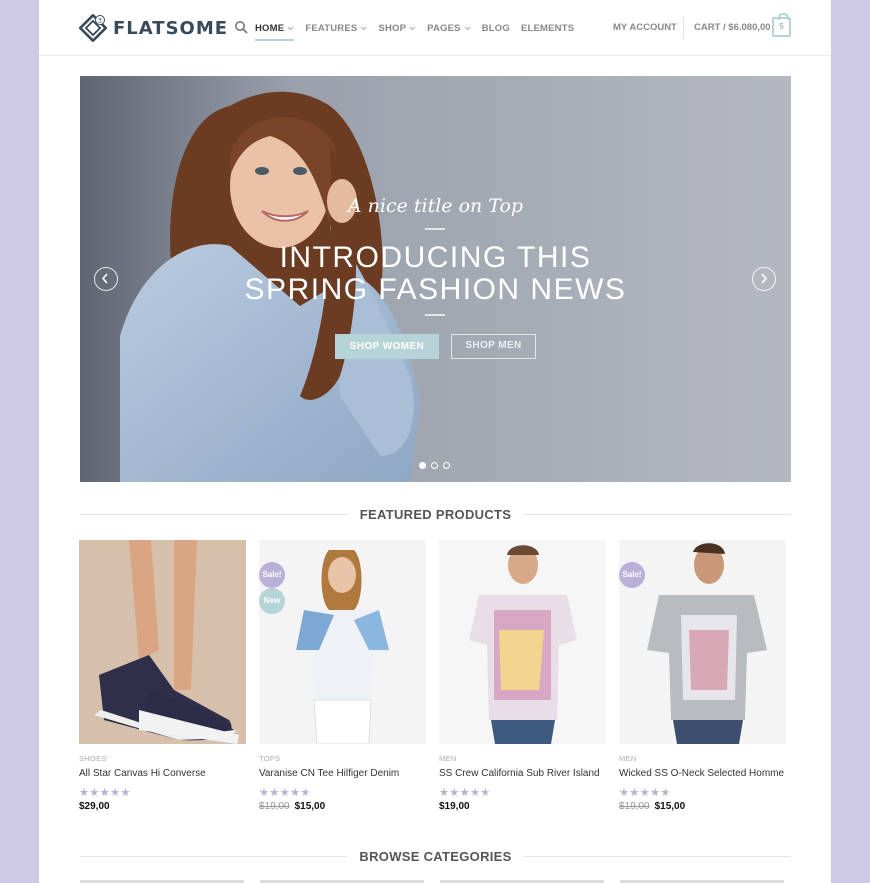 The image size is (870, 883). Describe the element at coordinates (93, 28) in the screenshot. I see `logo-mark-icon: 3` at that location.